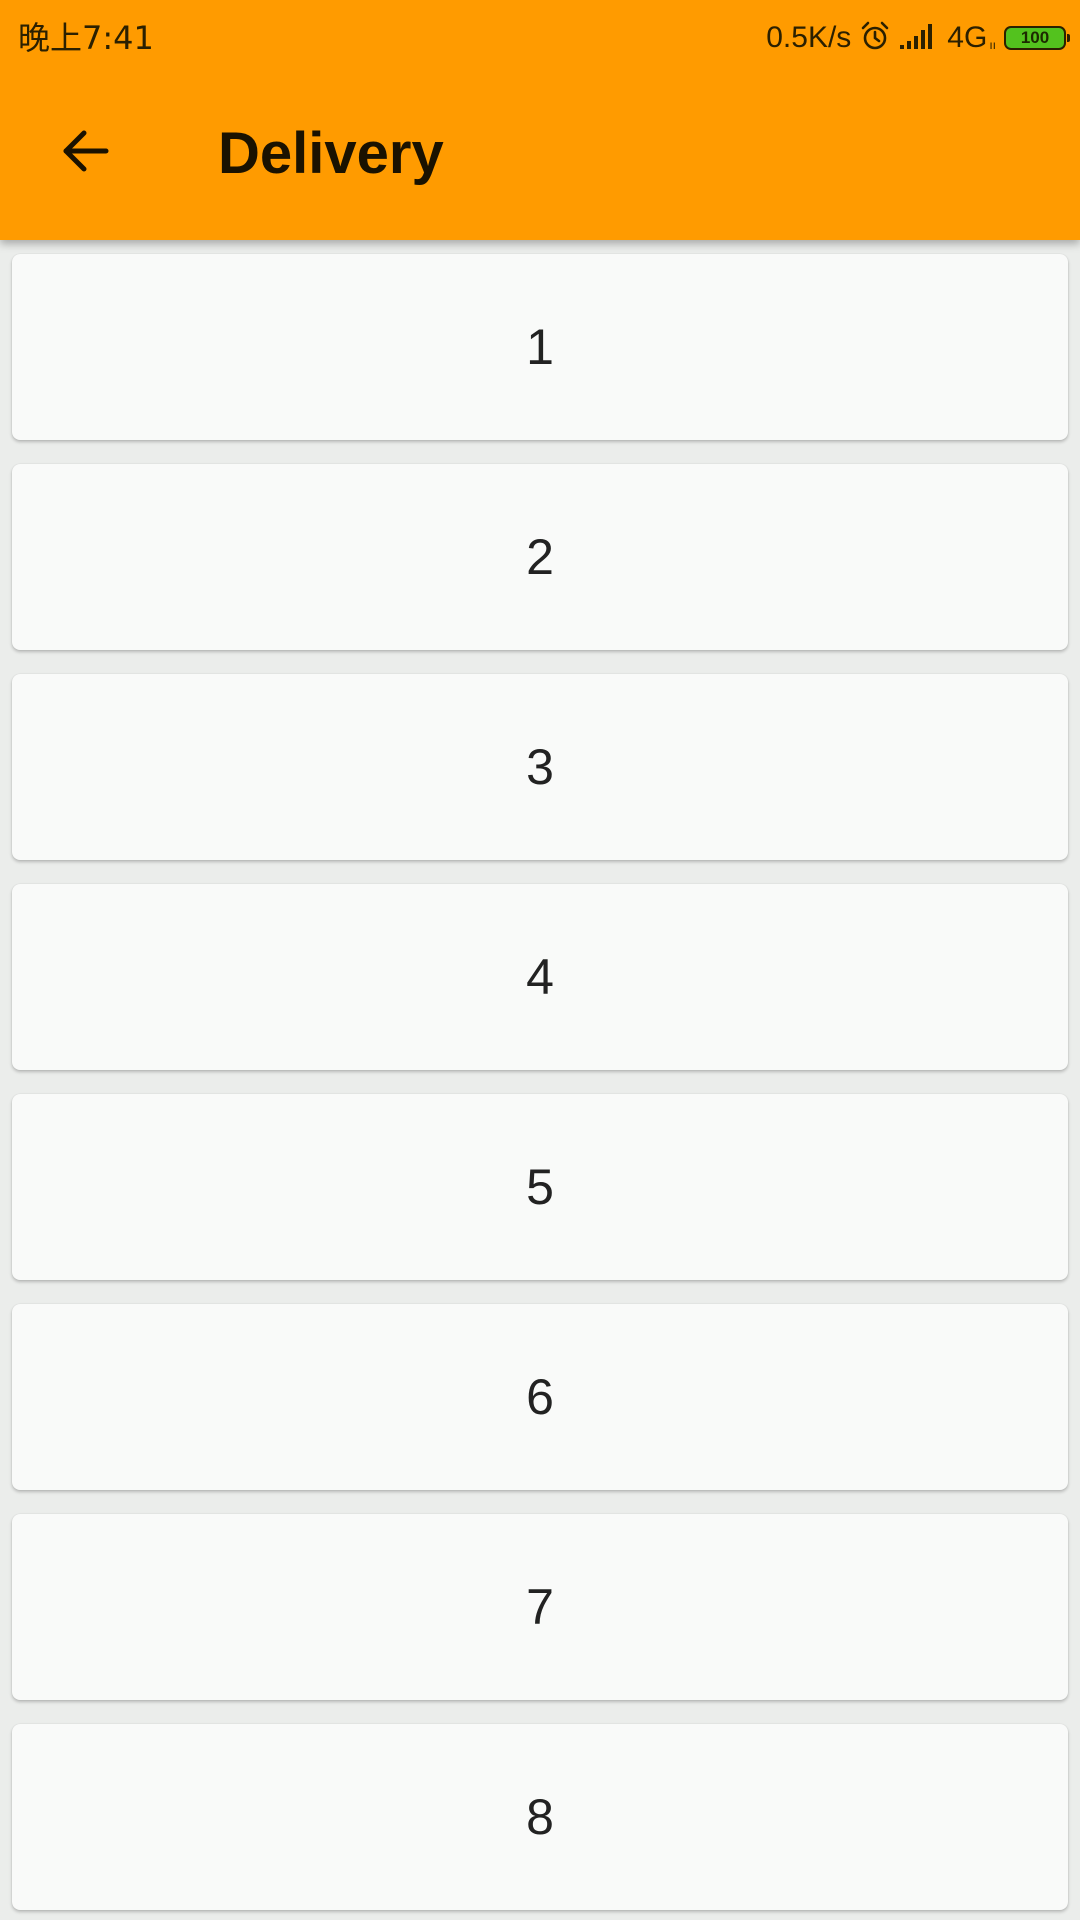 This screenshot has height=1920, width=1080. I want to click on list-item: 1, so click(540, 347).